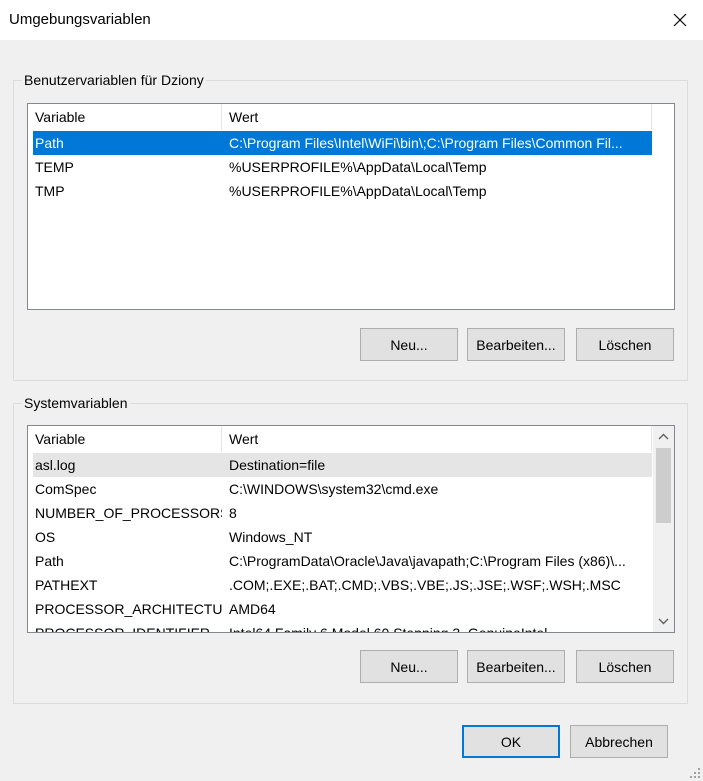 The width and height of the screenshot is (703, 781). I want to click on row-variable: ComSpec, so click(66, 489).